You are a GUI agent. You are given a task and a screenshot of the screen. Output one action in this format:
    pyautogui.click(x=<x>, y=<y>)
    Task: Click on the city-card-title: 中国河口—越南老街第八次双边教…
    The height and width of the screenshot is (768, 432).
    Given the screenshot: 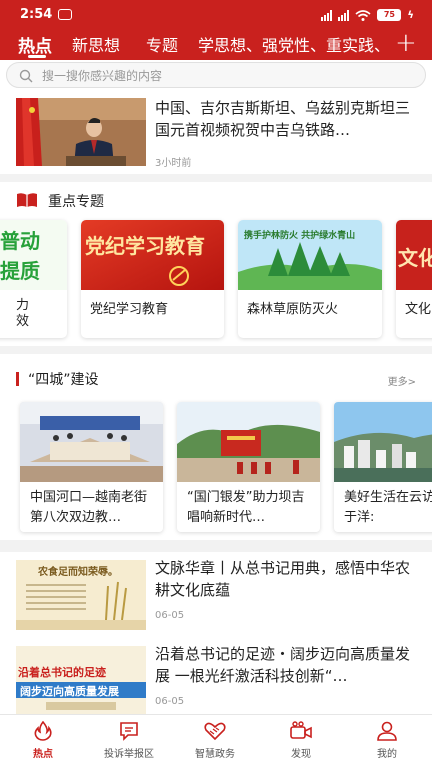 What is the action you would take?
    pyautogui.click(x=89, y=507)
    